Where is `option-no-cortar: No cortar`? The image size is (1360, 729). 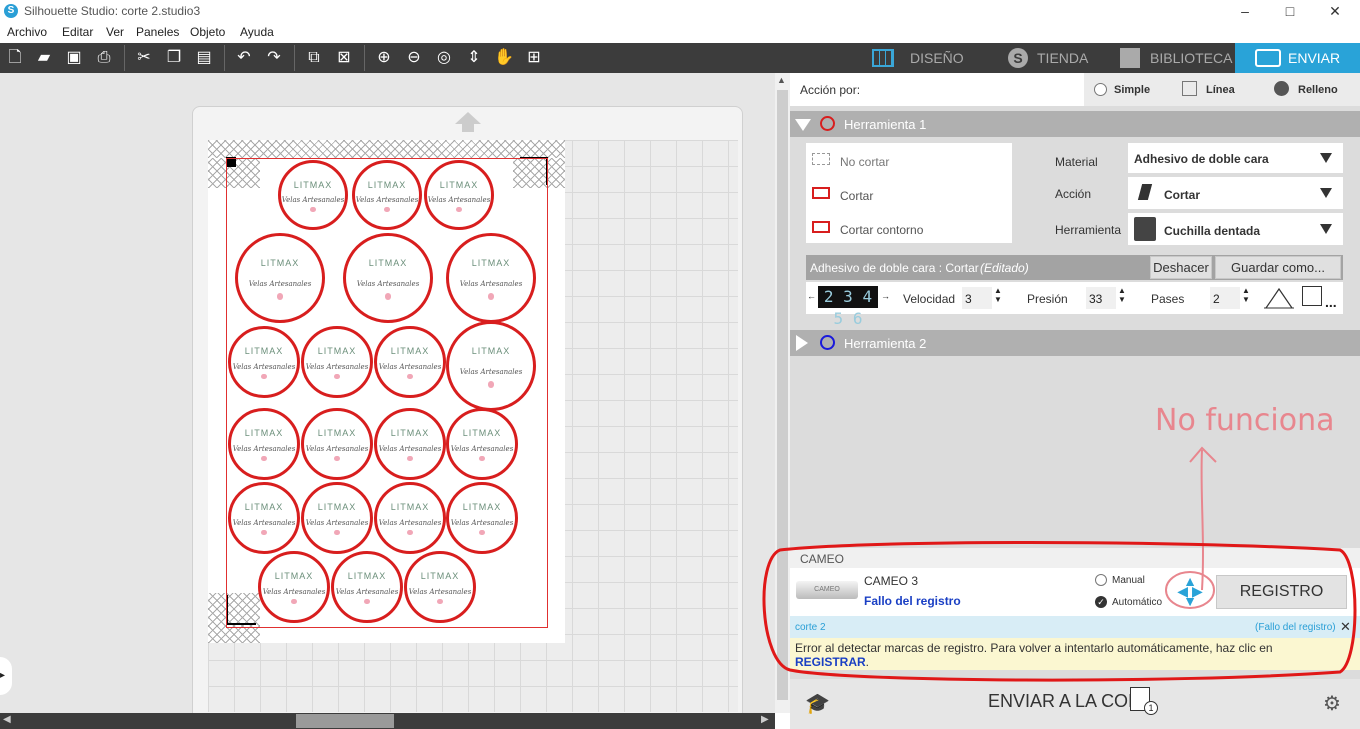 option-no-cortar: No cortar is located at coordinates (864, 162).